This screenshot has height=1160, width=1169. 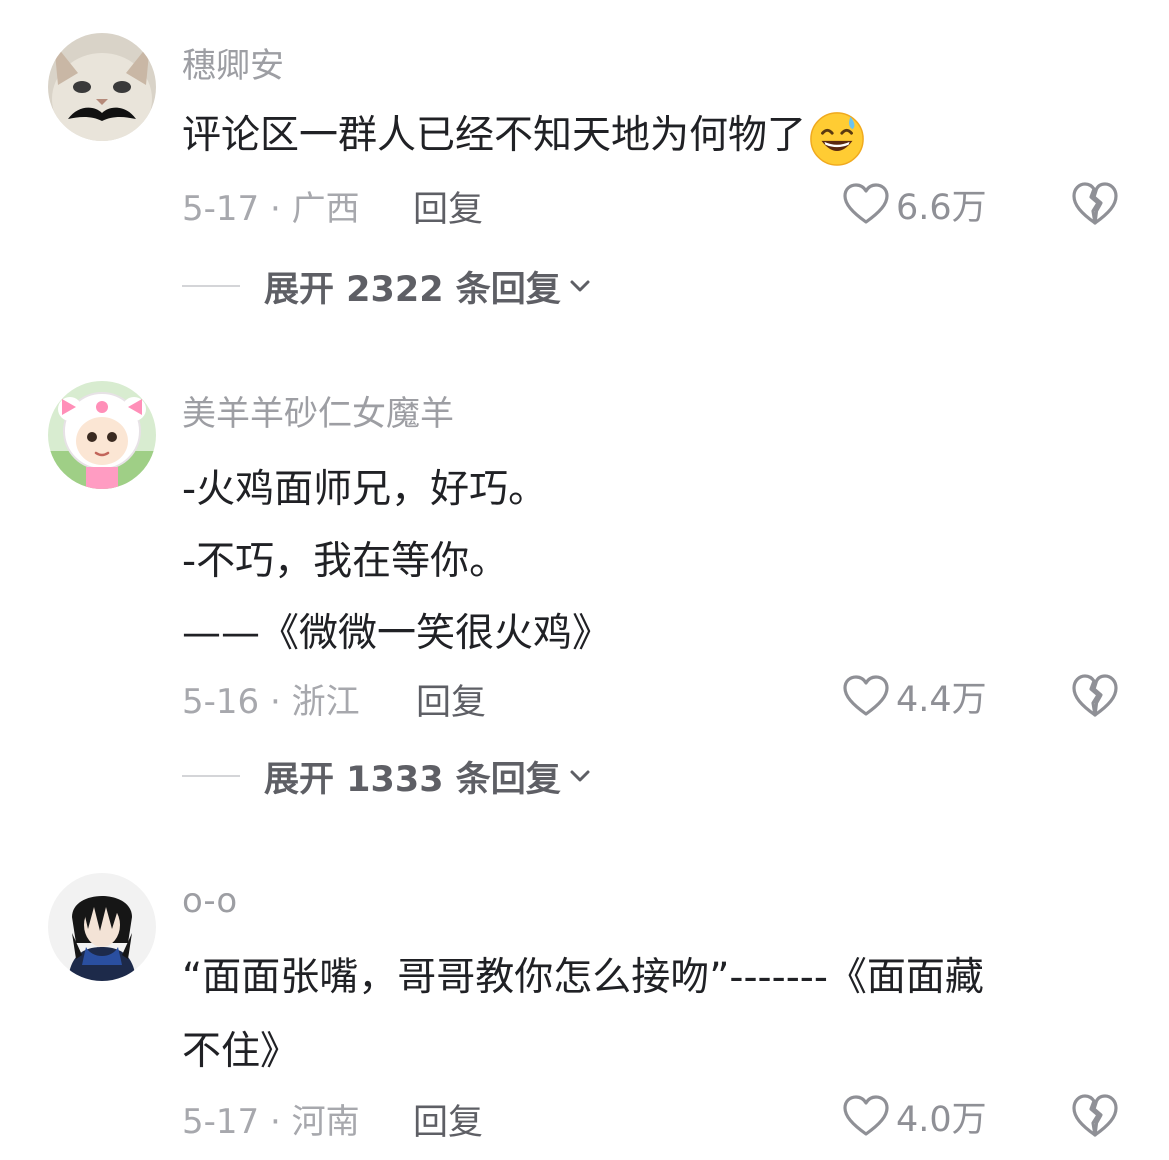 I want to click on comment-date-location: 5-17 · 河南, so click(x=271, y=1122).